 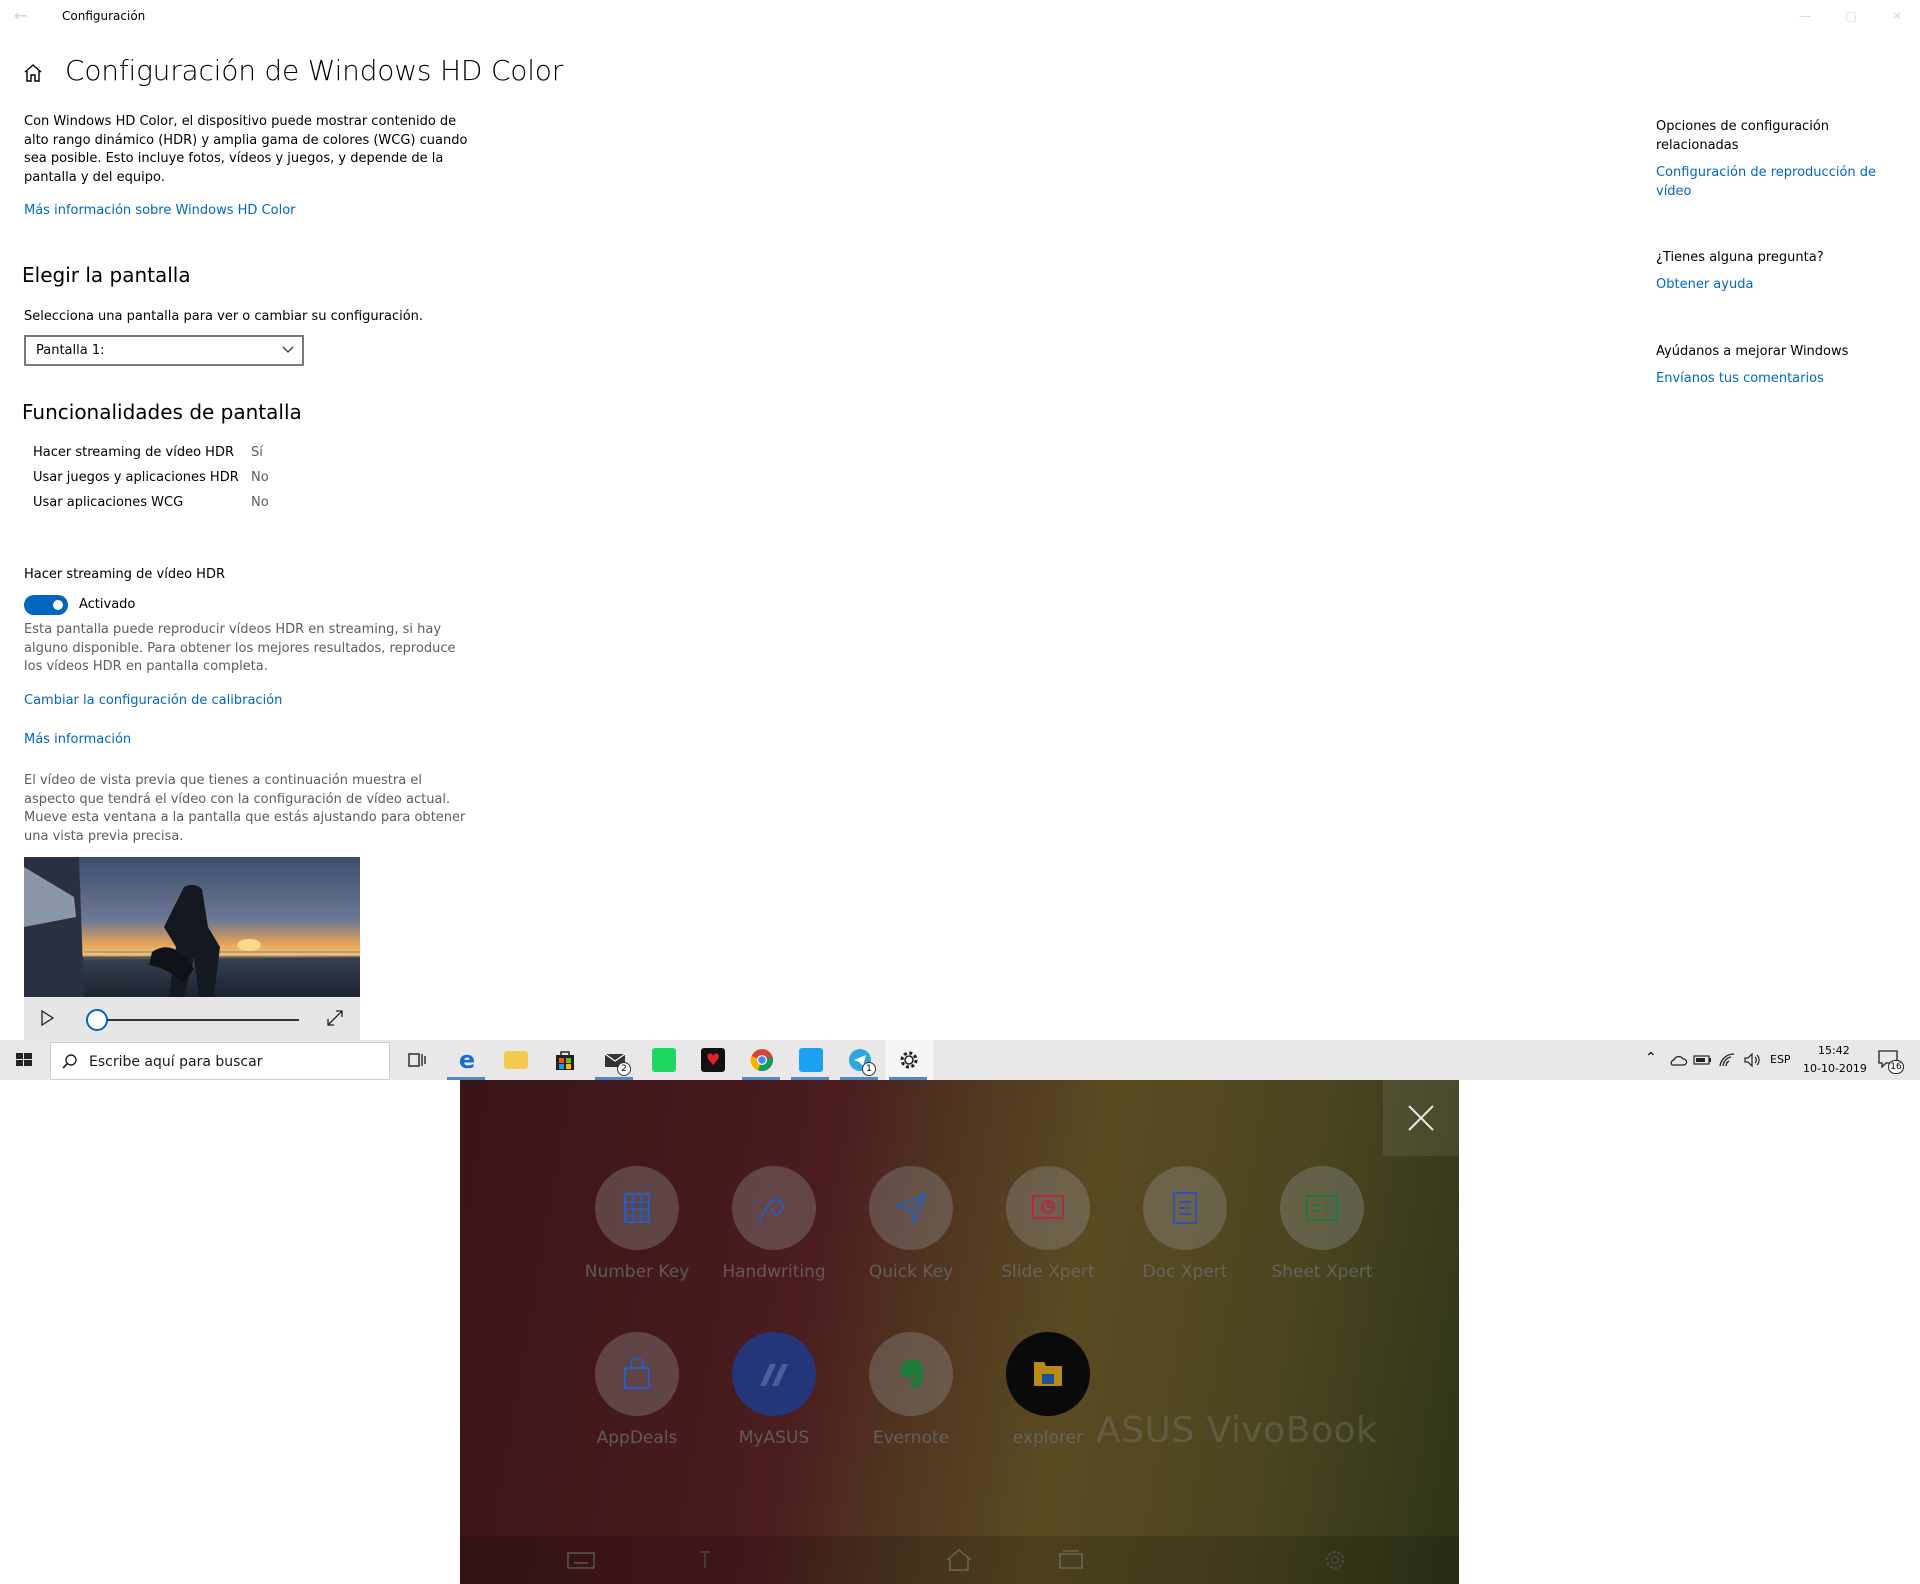 What do you see at coordinates (614, 1060) in the screenshot?
I see `taskbar-app-mail: 2` at bounding box center [614, 1060].